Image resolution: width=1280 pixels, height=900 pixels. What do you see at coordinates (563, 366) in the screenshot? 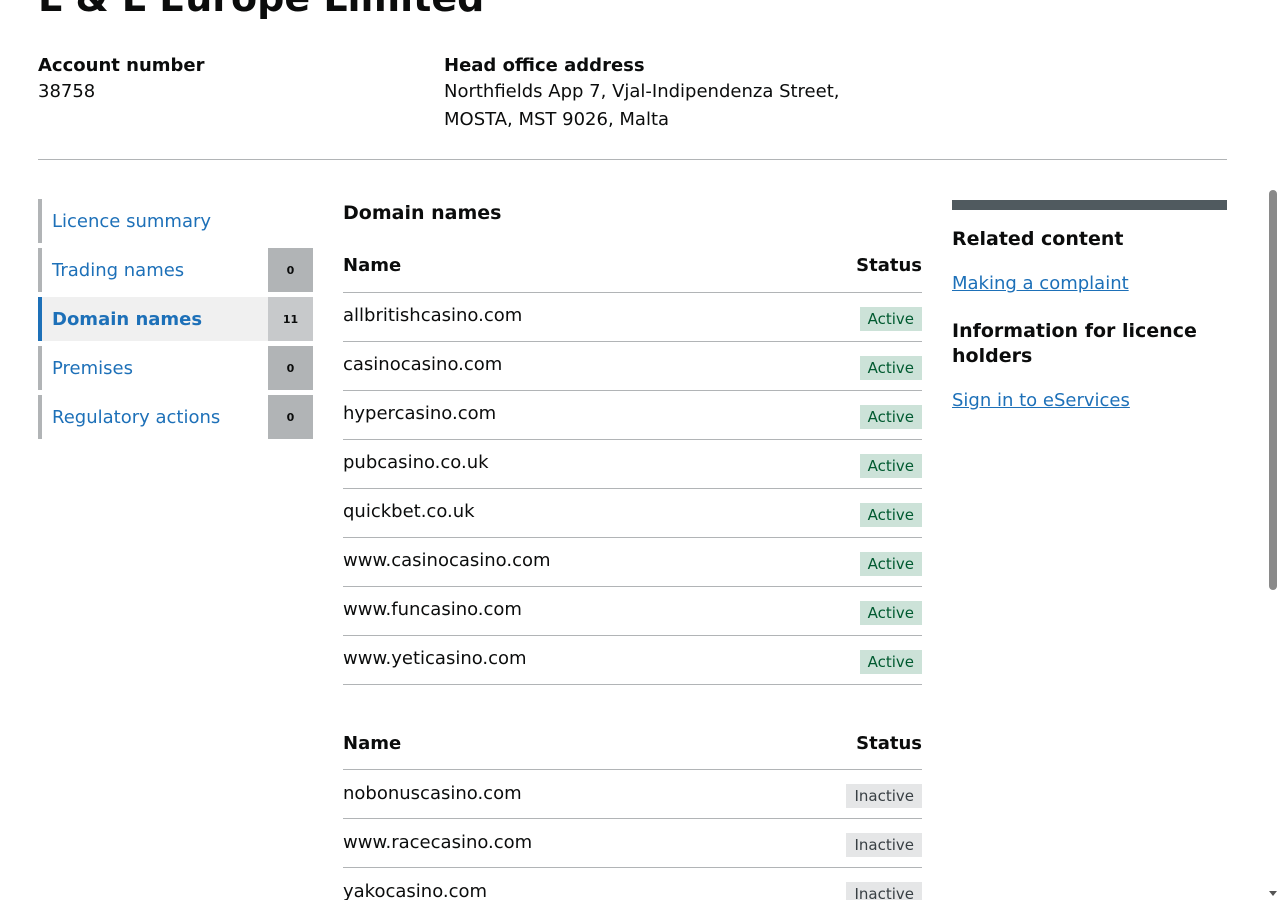
I see `domain-name: casinocasino.com` at bounding box center [563, 366].